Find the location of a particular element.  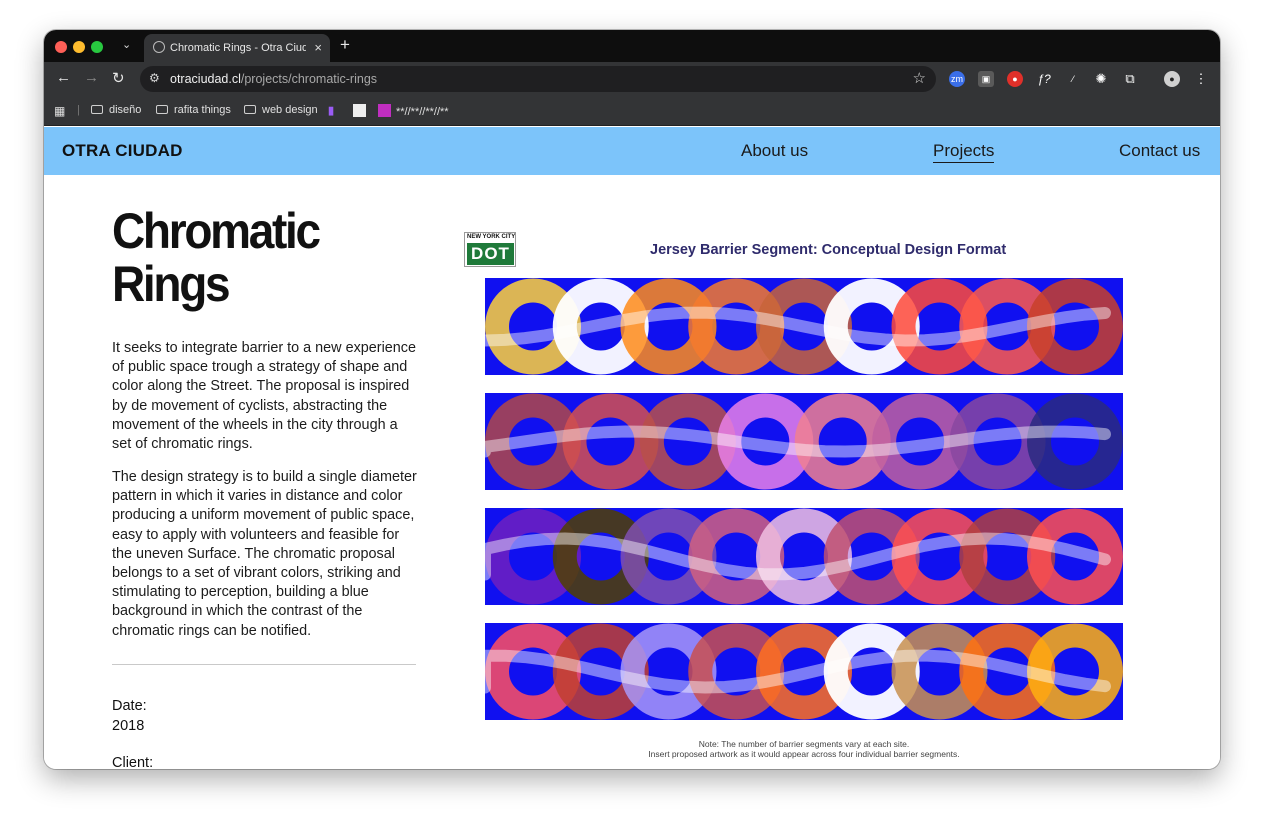

back-arrow-icon: ← is located at coordinates (63, 77).